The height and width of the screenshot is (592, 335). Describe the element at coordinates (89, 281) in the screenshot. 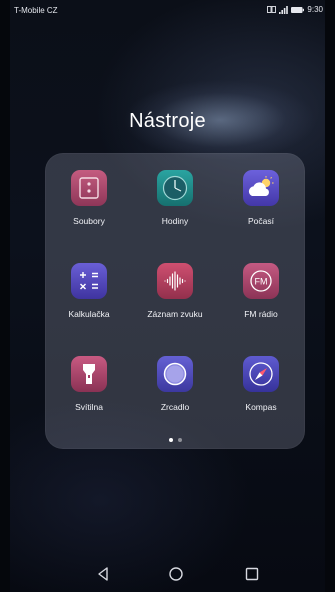

I see `calculator-icon` at that location.